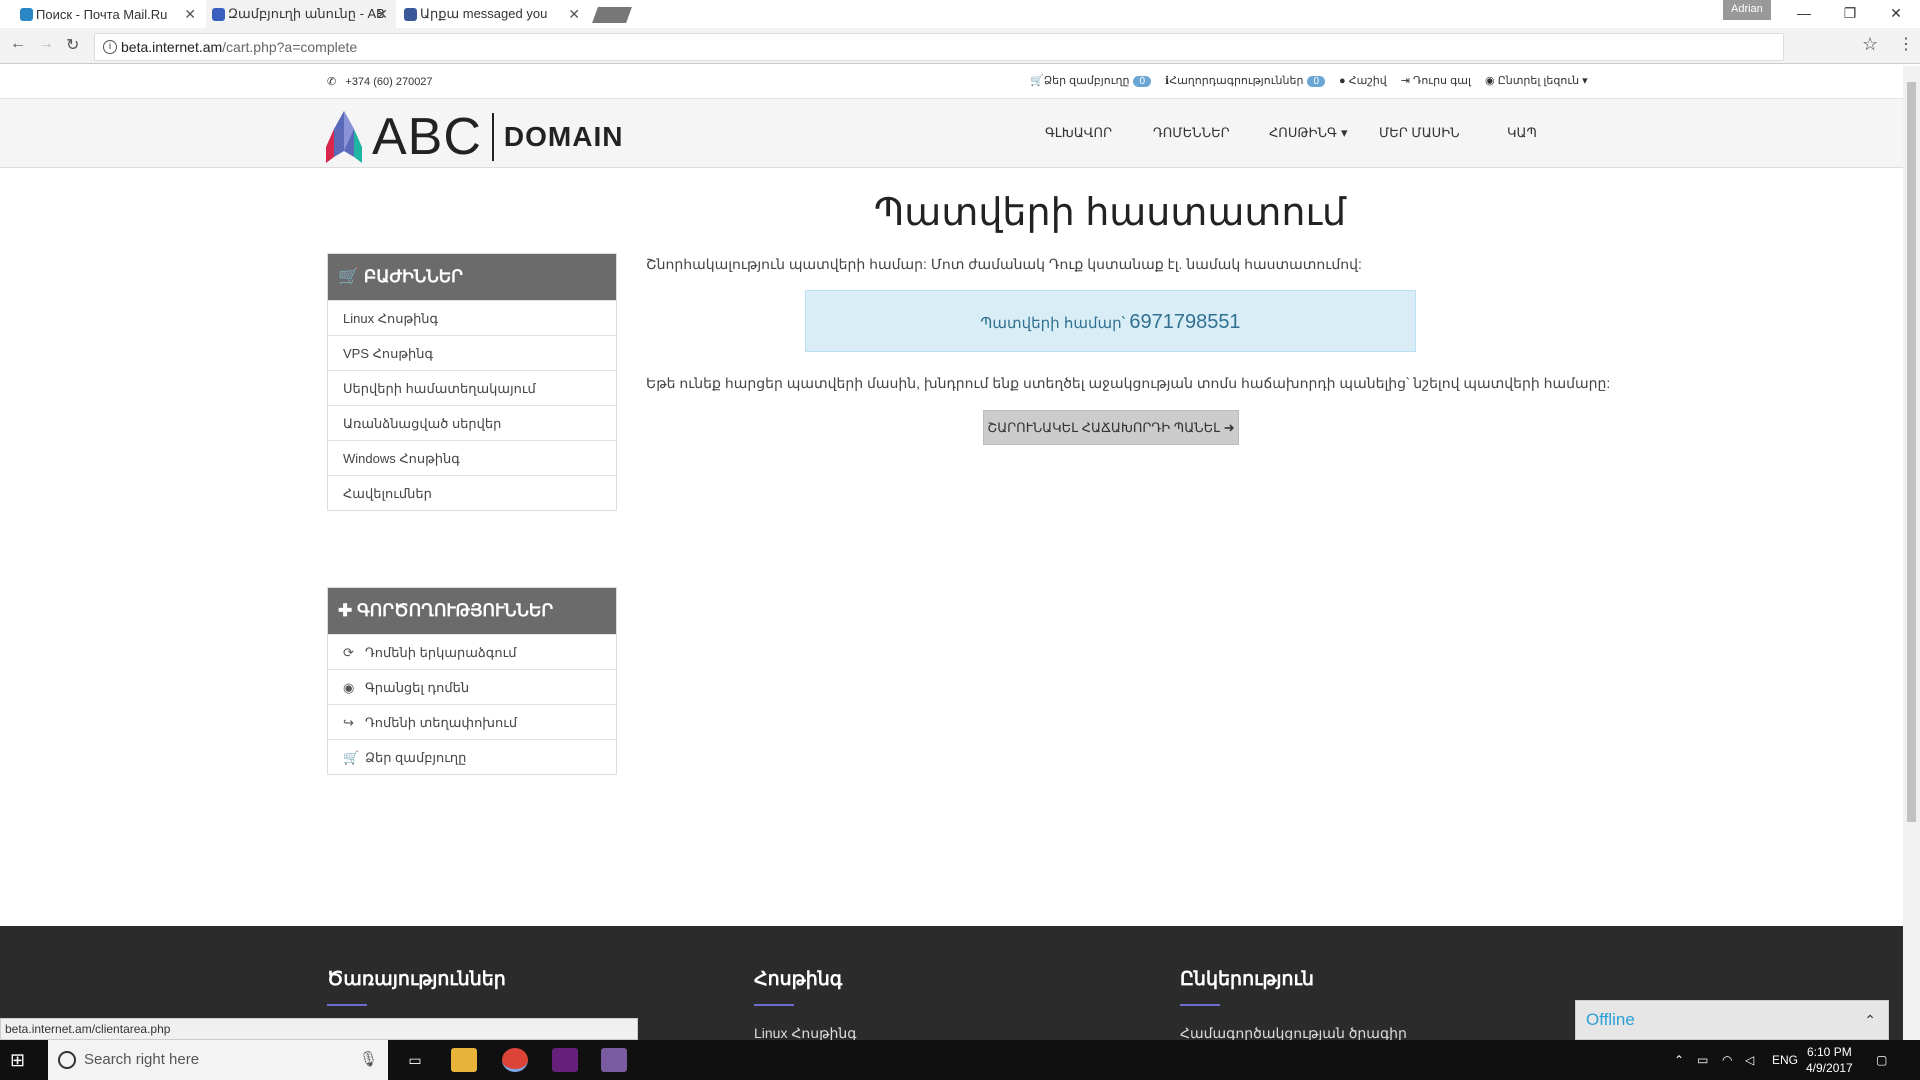 The image size is (1920, 1080). Describe the element at coordinates (415, 1060) in the screenshot. I see `task-view-icon: ▭` at that location.